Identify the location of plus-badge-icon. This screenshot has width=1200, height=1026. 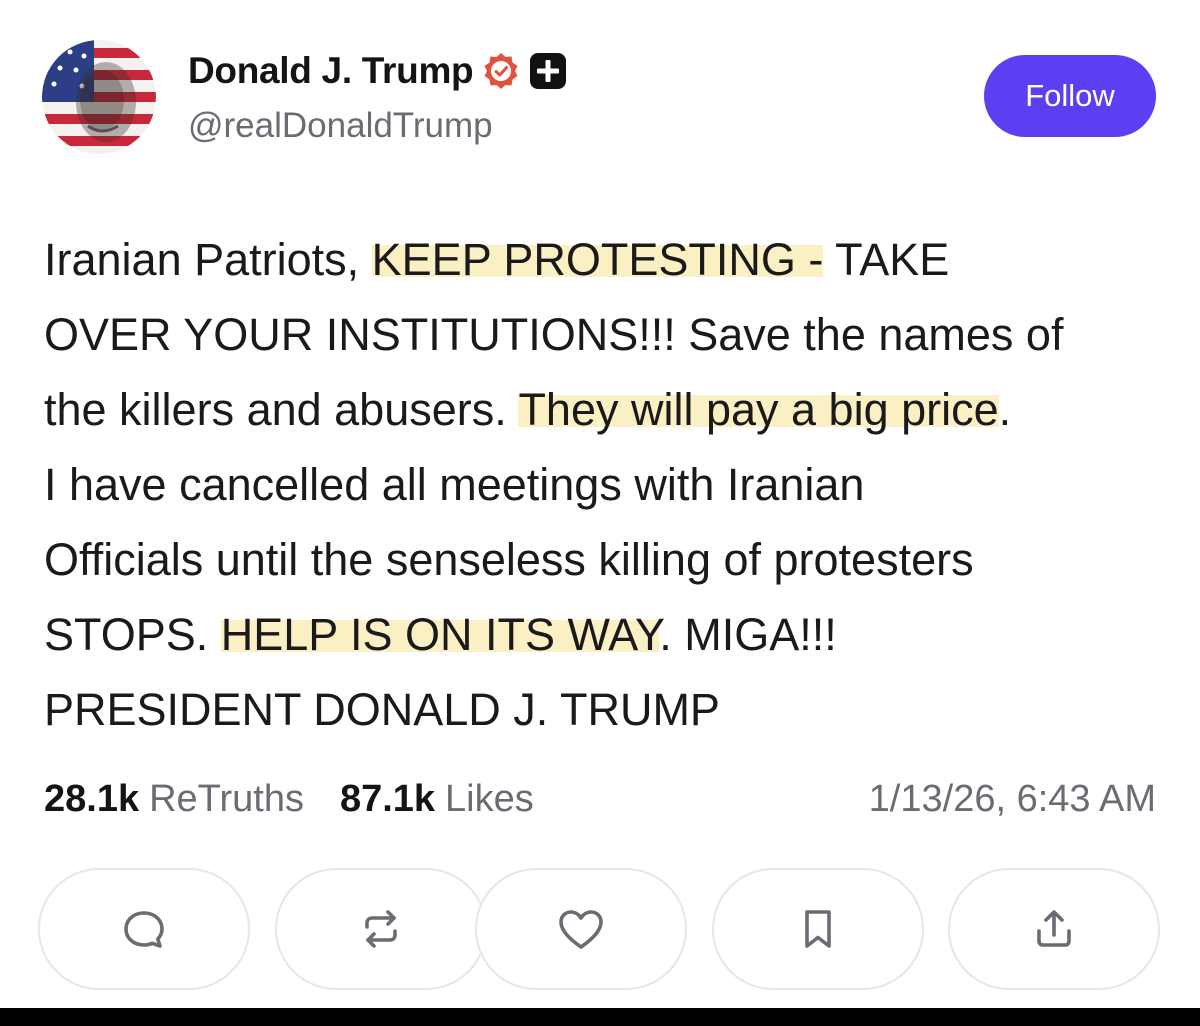
(548, 71).